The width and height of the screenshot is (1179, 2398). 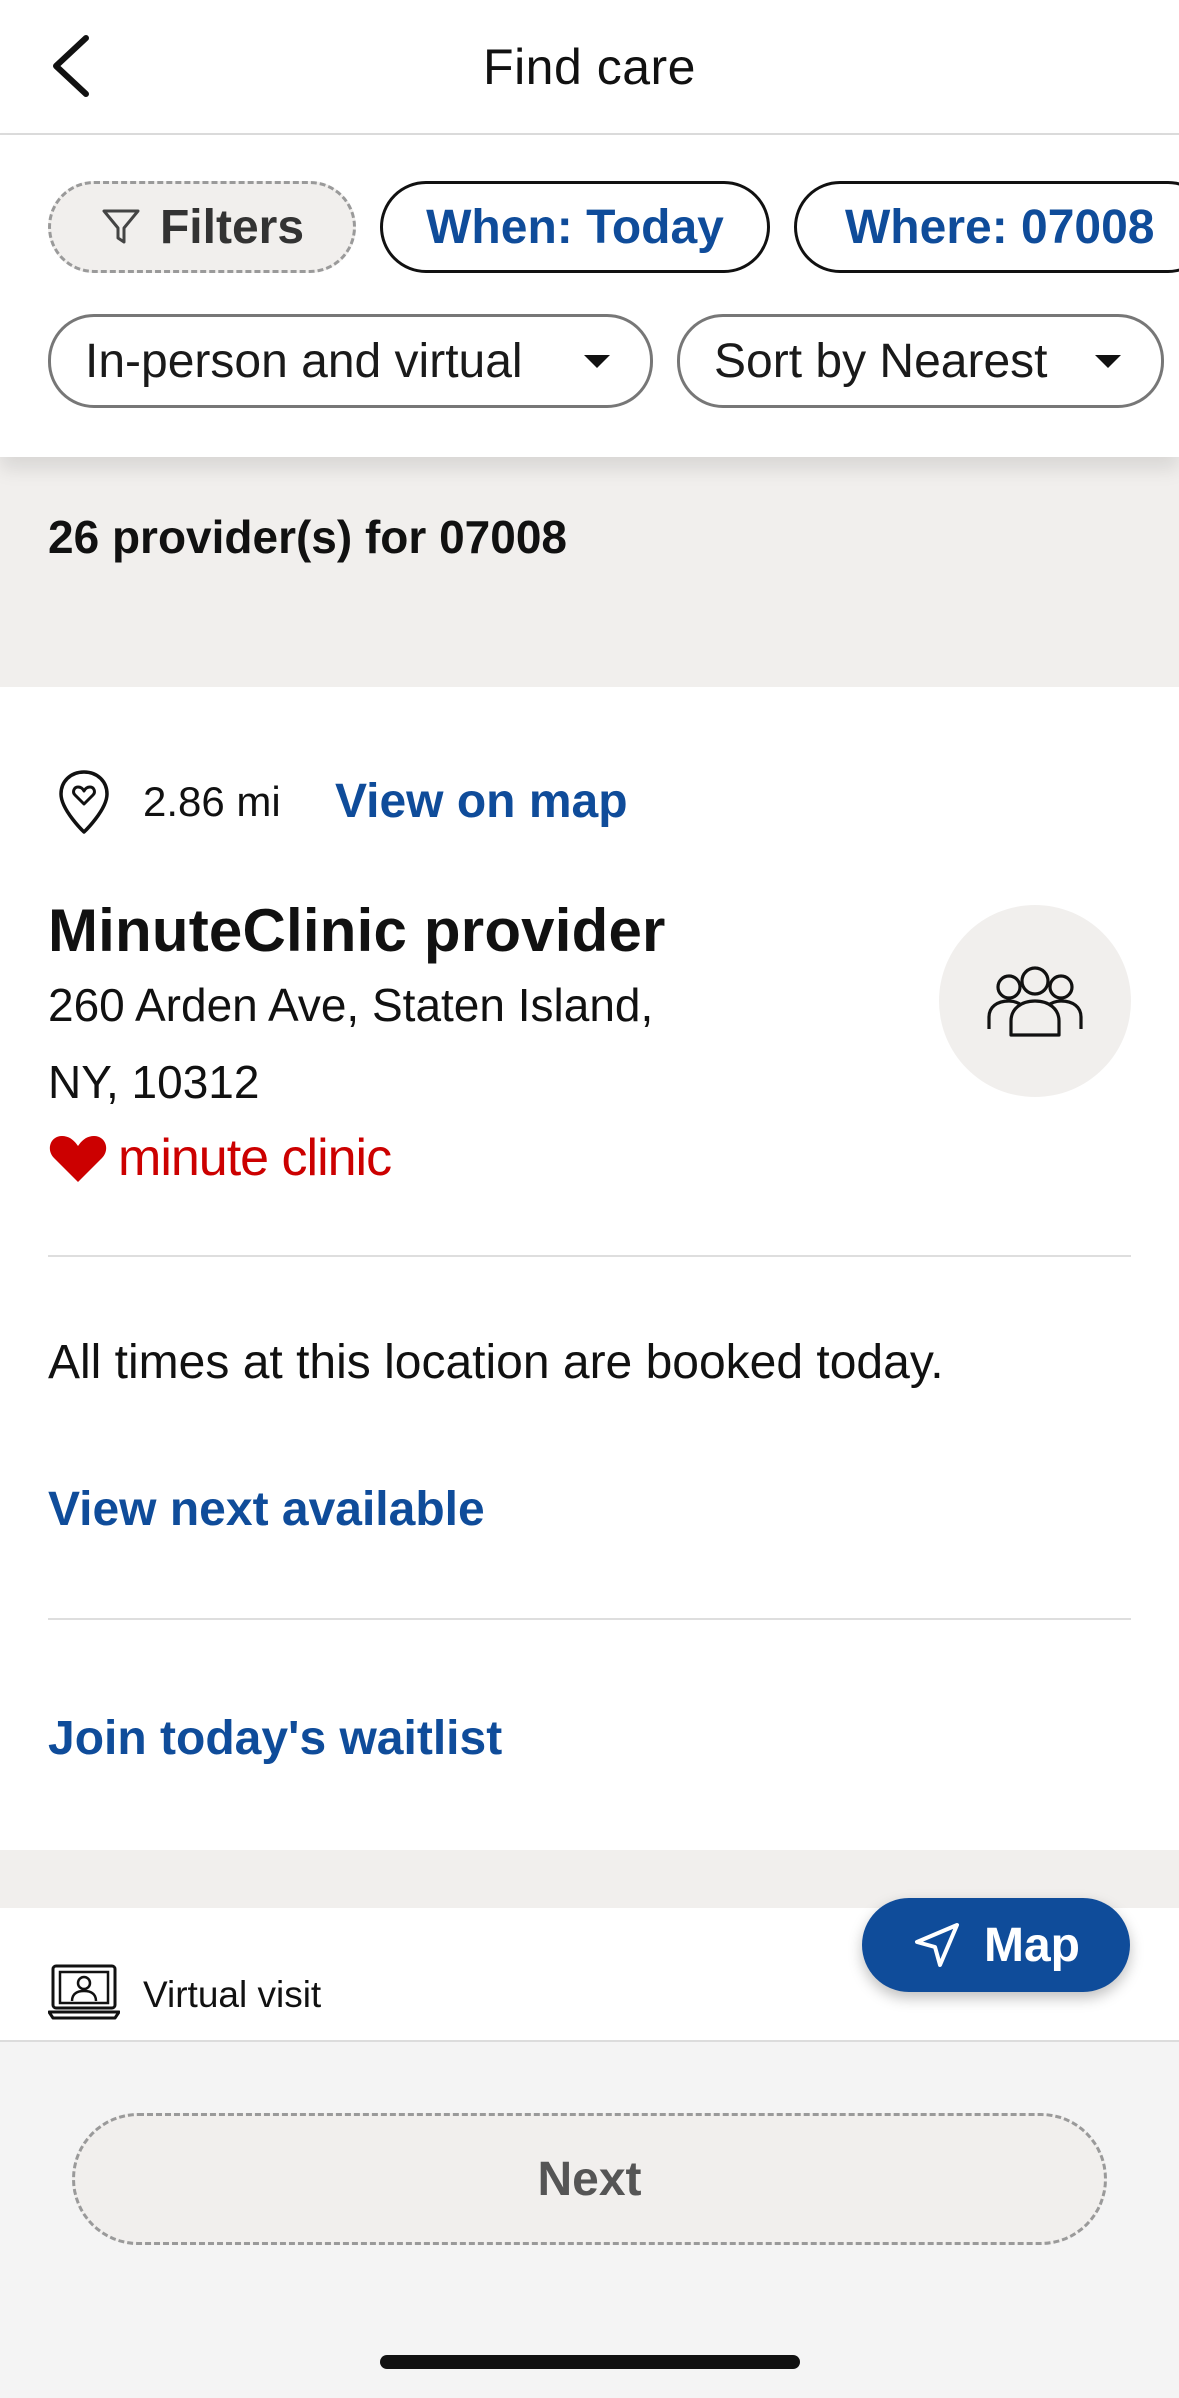 What do you see at coordinates (84, 1992) in the screenshot?
I see `video-visit-icon` at bounding box center [84, 1992].